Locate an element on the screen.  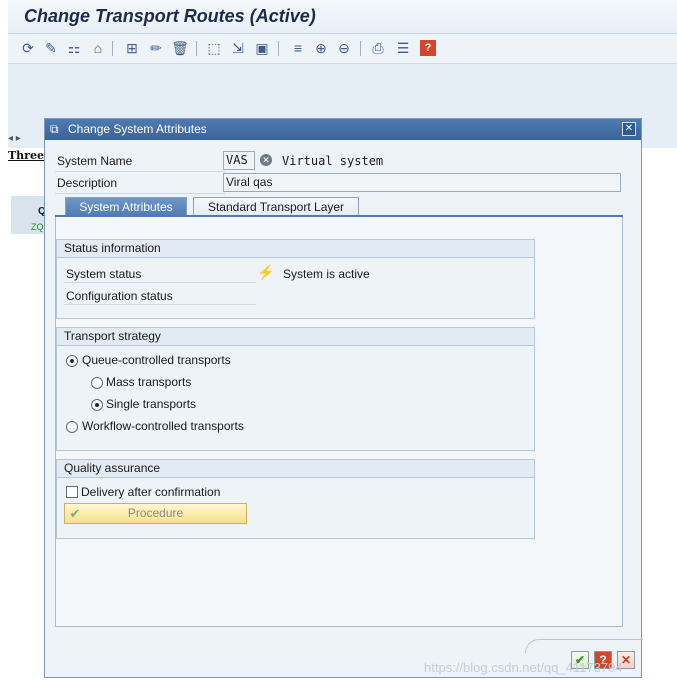
application-toolbar: ⟳ ✎ ⚏ ⌂ ⊞ ✏ 🗑 ⬚ ⇲ ▣ ≡ ⊕ ⊖ ⎙ ☰ ? is located at coordinates (342, 49).